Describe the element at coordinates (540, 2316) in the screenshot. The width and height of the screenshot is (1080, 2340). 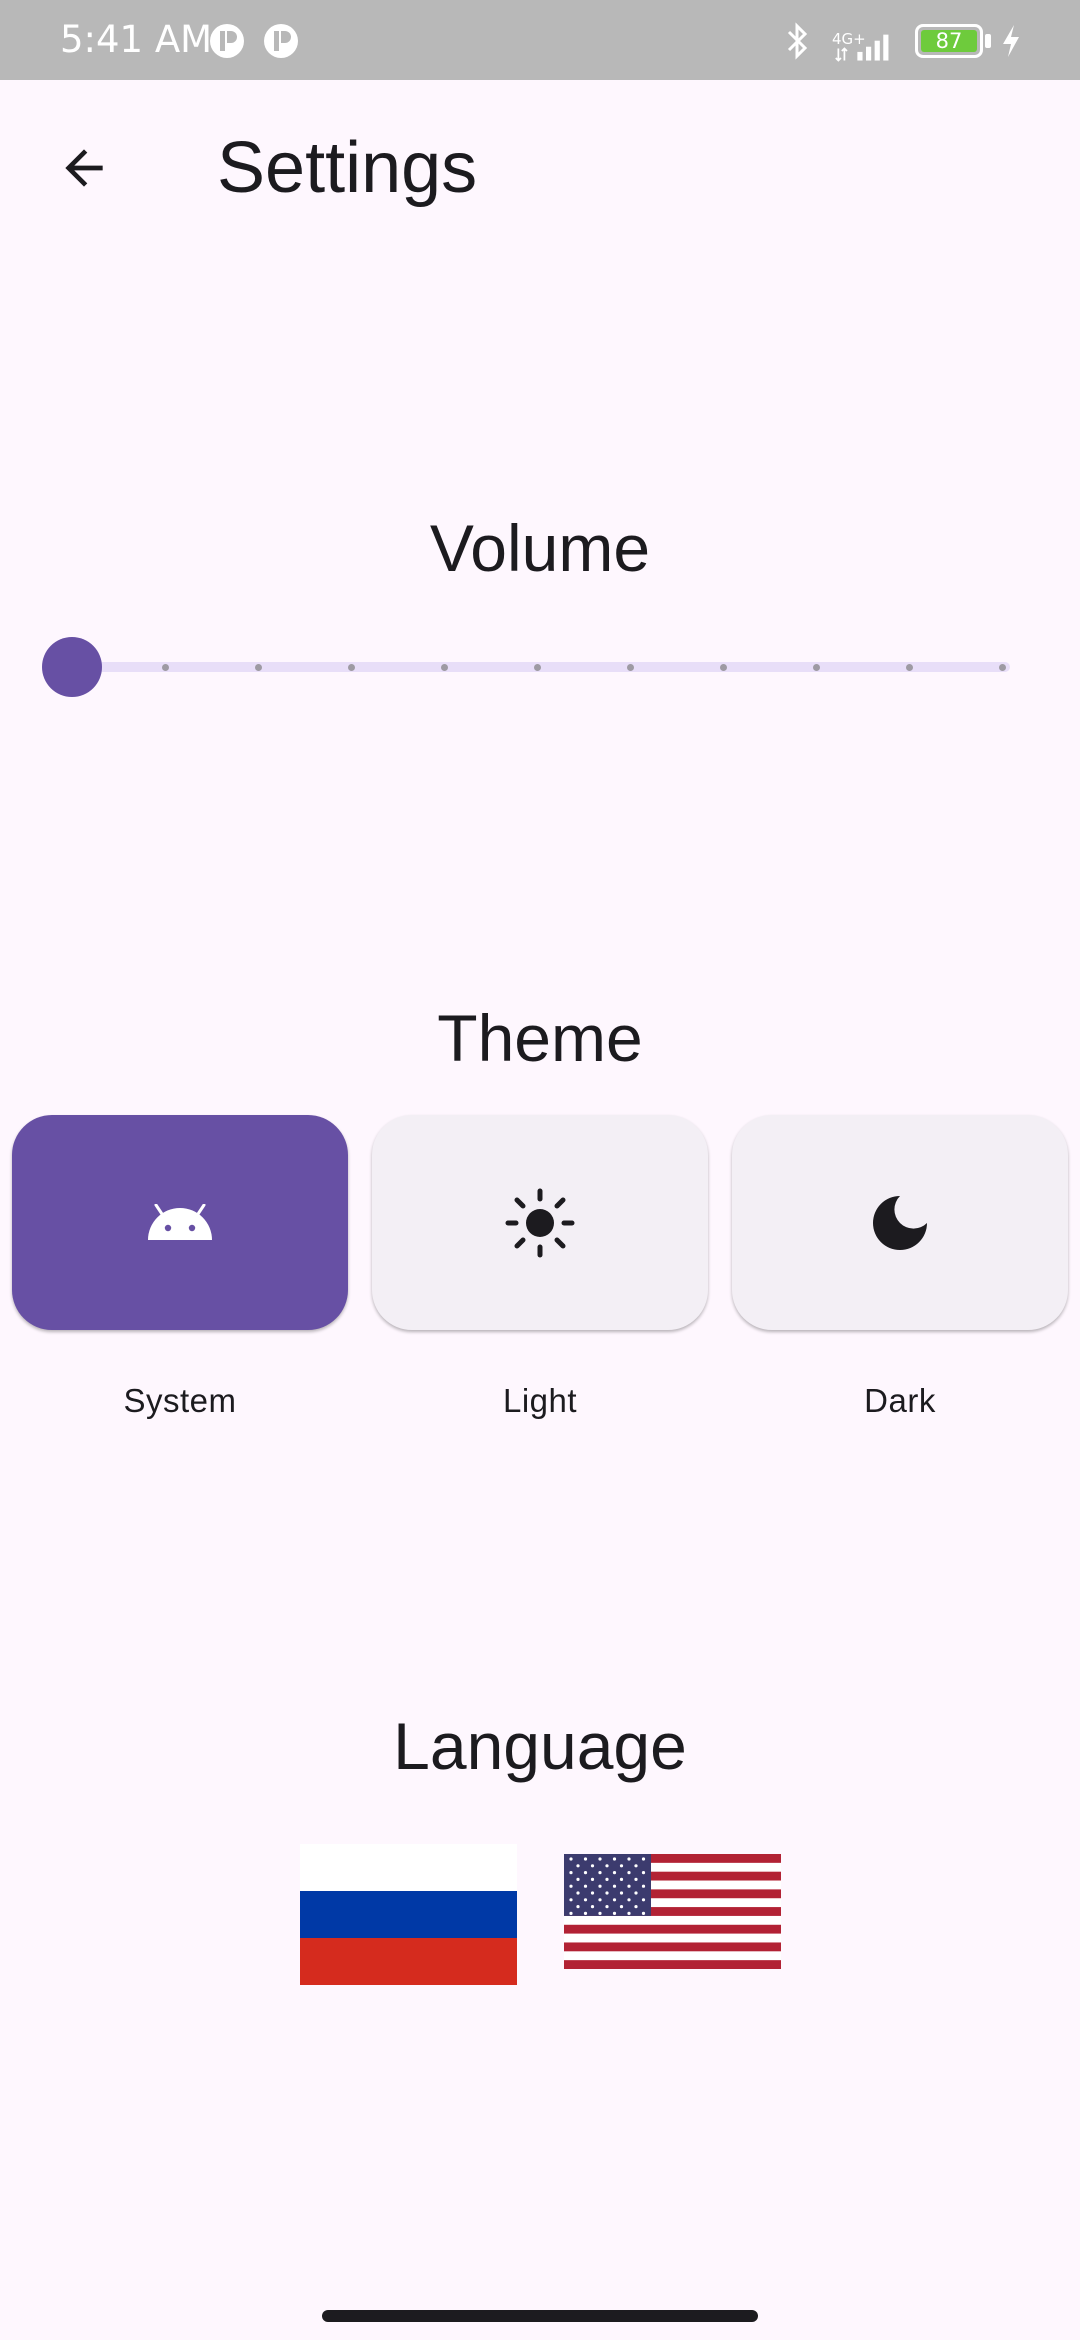
I see `home-indicator` at that location.